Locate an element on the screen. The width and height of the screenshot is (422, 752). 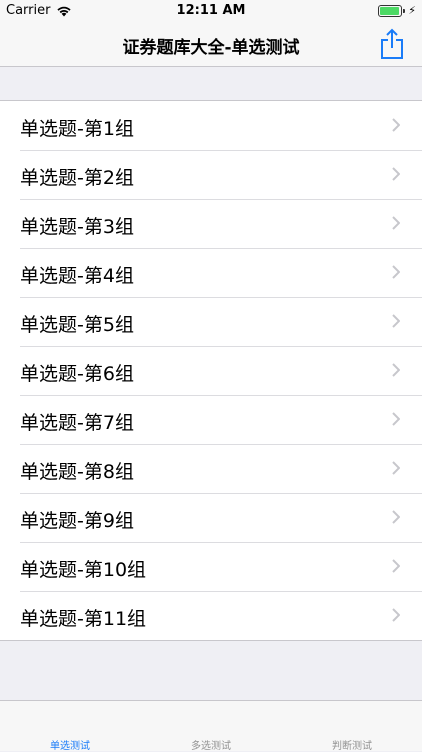
list-item: 单选题-第1组 is located at coordinates (211, 125).